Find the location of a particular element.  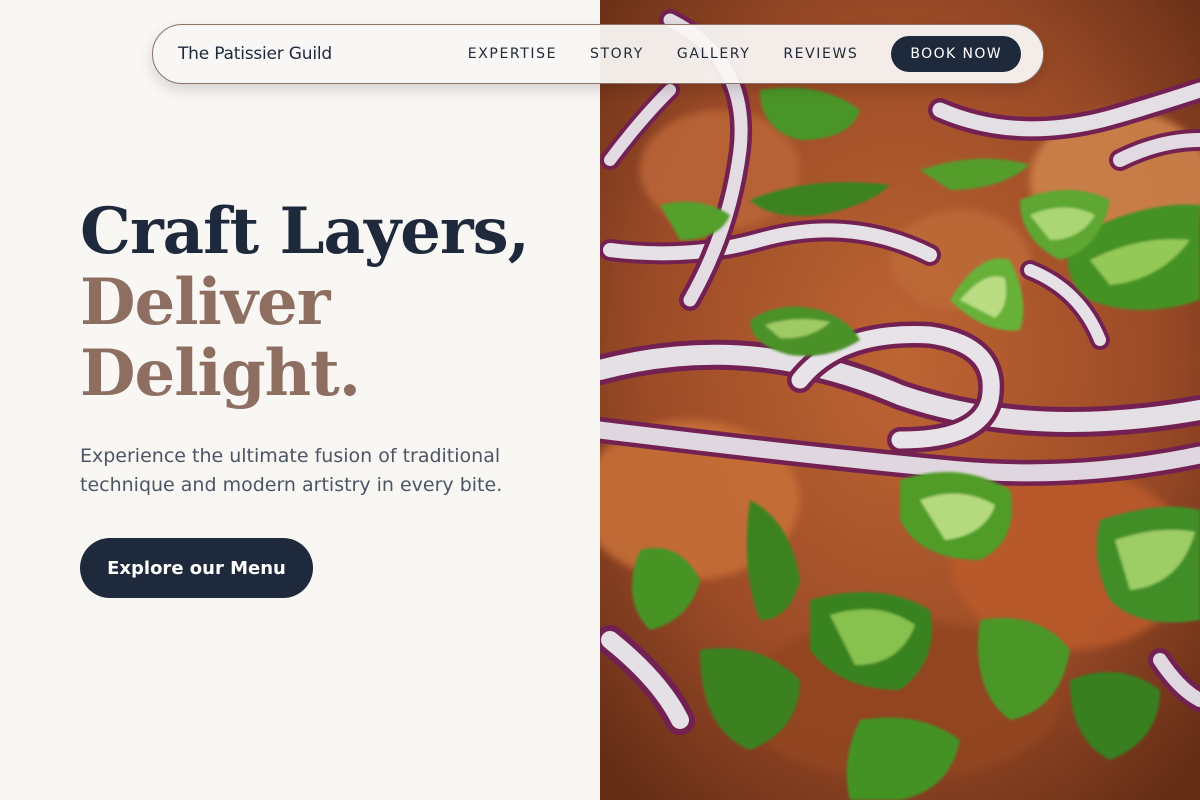

nav-link-reviews: REVIEWS is located at coordinates (820, 54).